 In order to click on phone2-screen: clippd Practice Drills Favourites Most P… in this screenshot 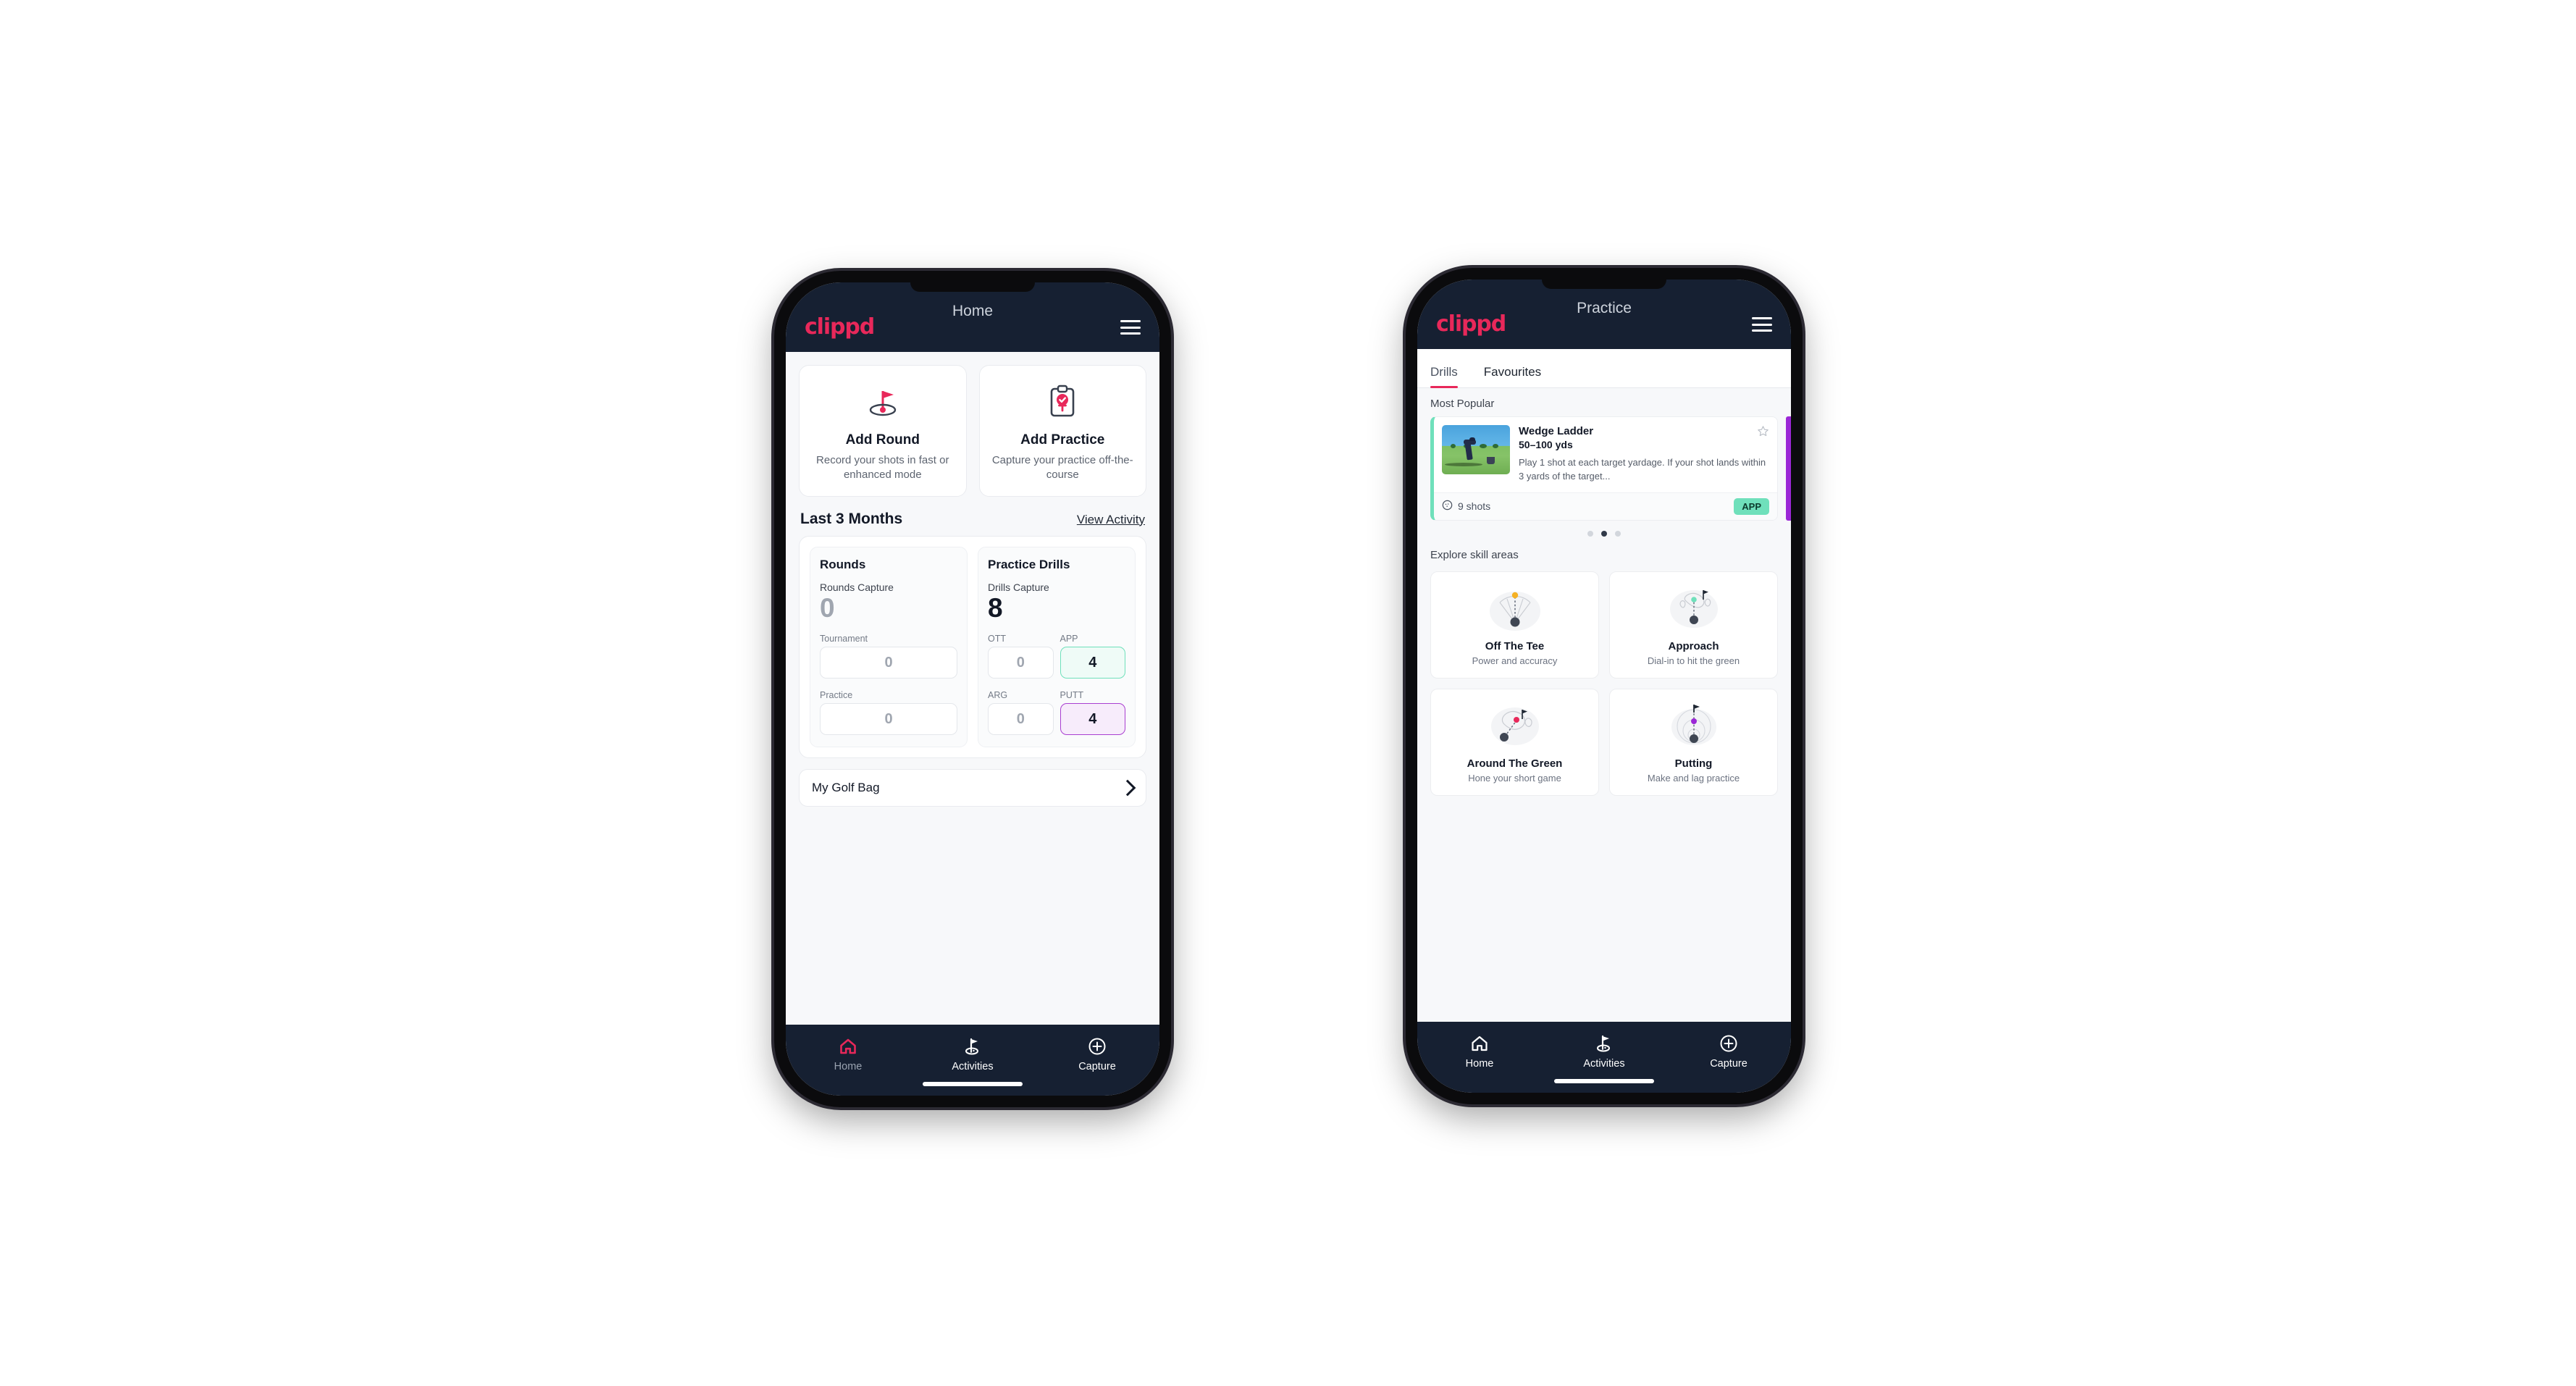, I will do `click(1604, 686)`.